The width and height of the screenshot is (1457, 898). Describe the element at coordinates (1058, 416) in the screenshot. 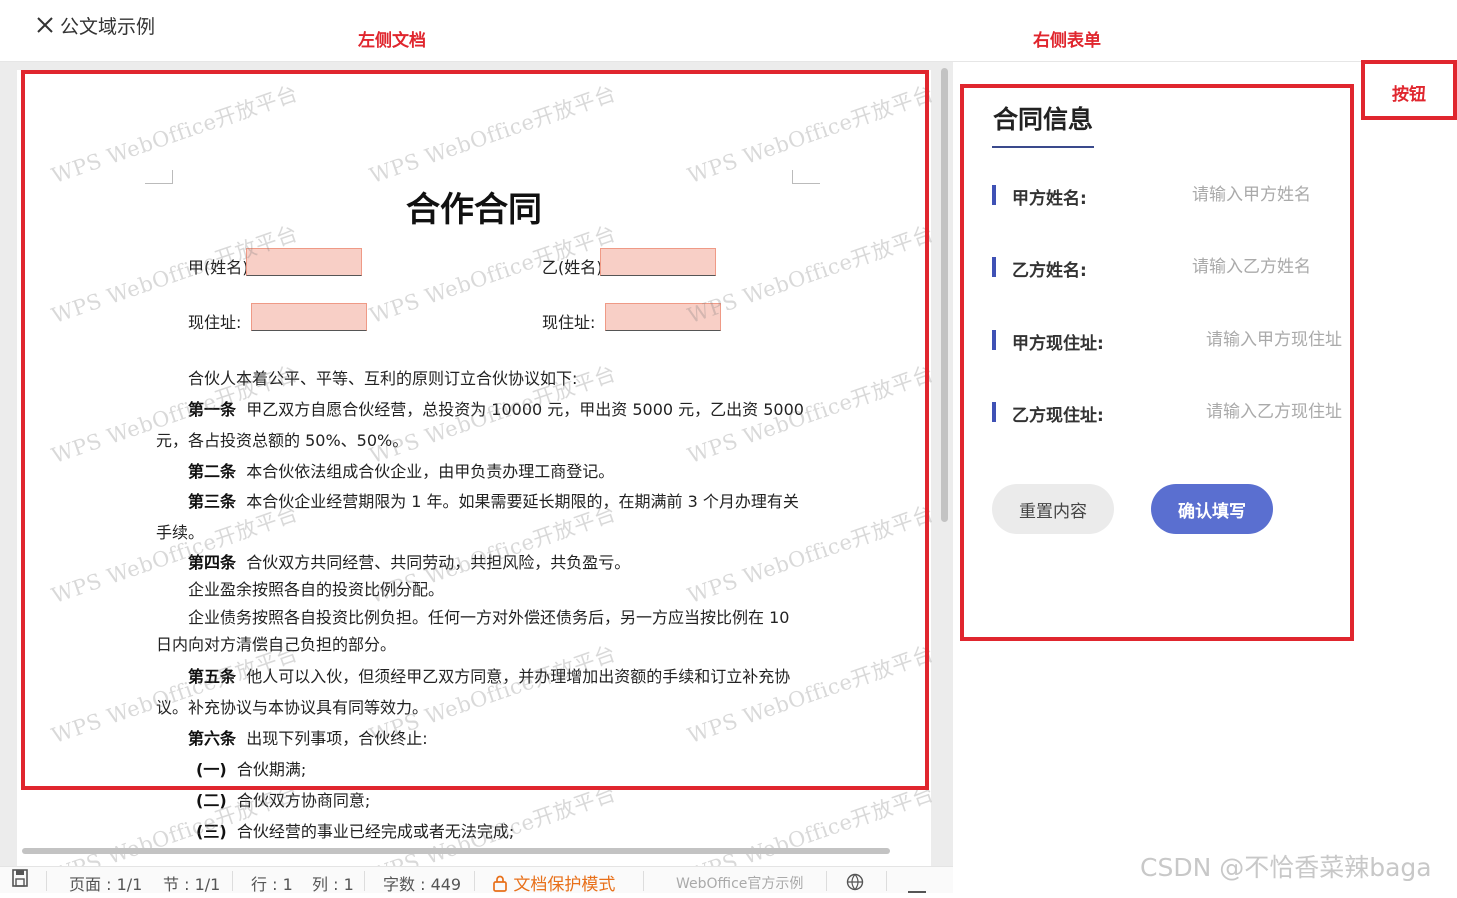

I see `party-b-address-form-label: 乙方现住址:` at that location.